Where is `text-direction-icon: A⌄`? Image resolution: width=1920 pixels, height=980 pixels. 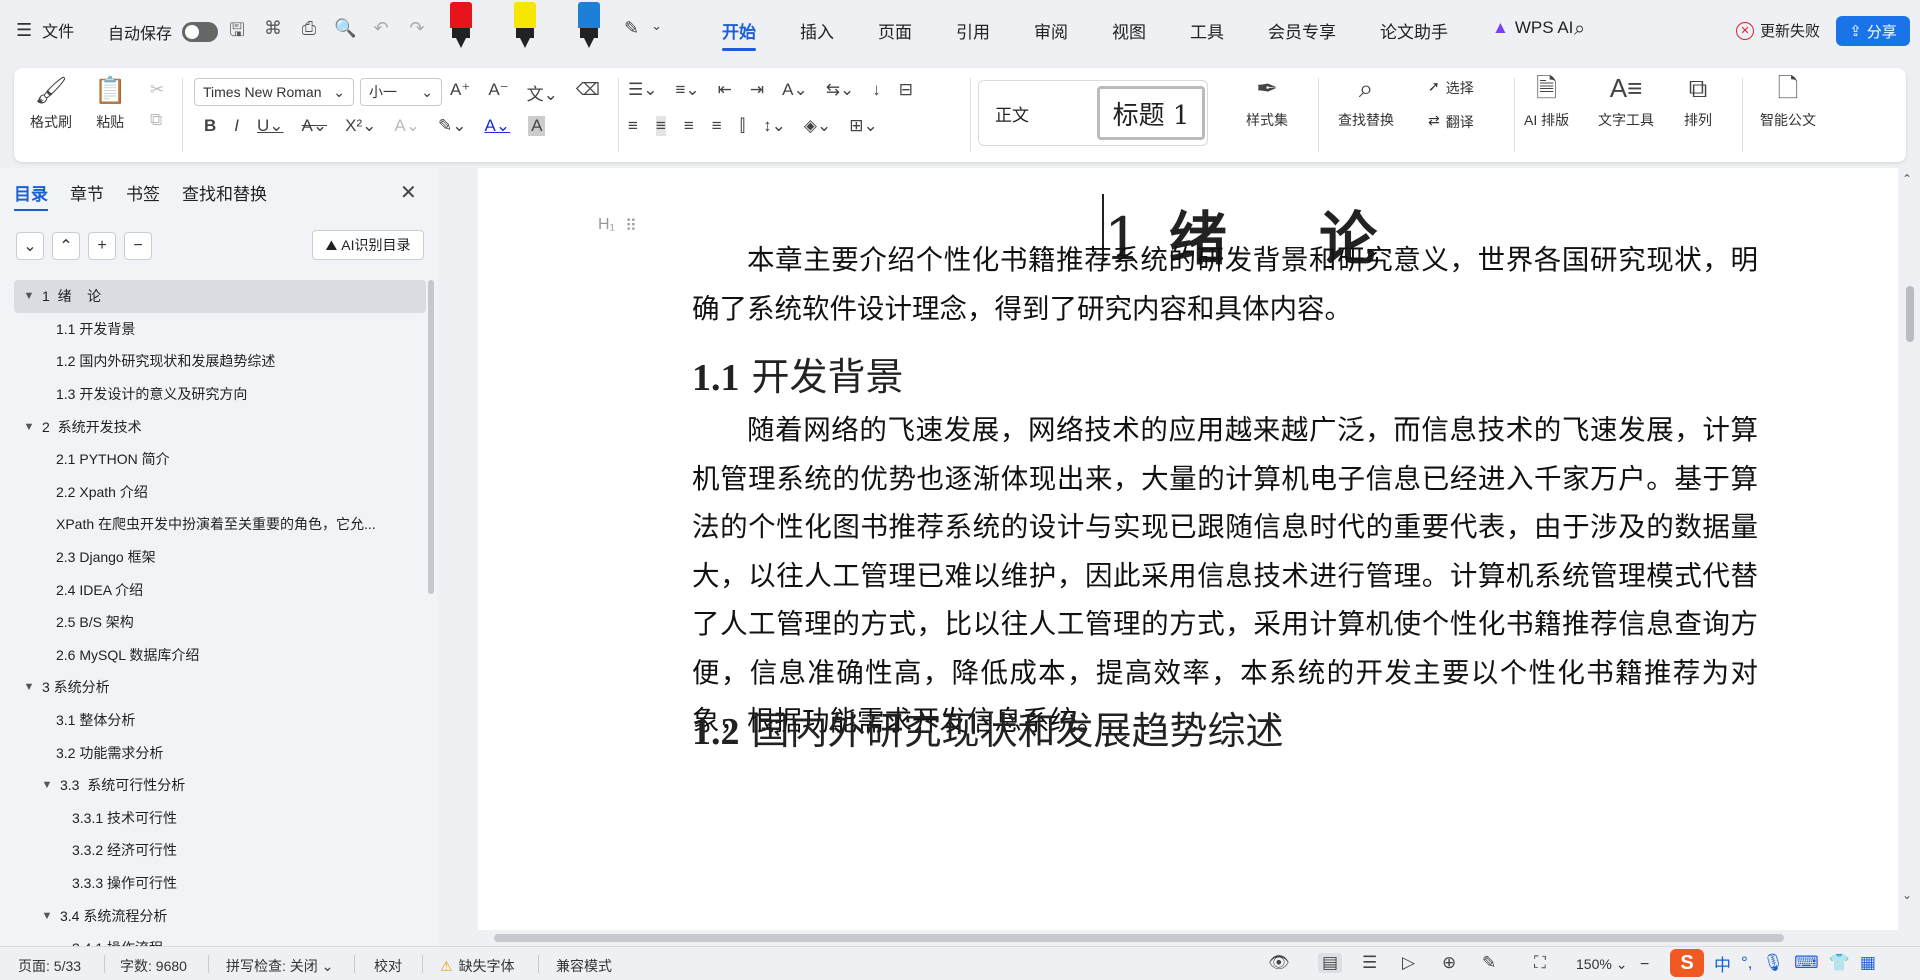
text-direction-icon: A⌄ is located at coordinates (795, 90).